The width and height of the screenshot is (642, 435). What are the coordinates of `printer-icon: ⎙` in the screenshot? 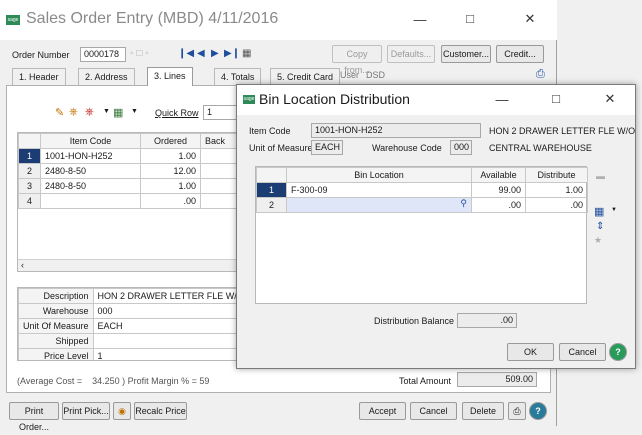 It's located at (540, 74).